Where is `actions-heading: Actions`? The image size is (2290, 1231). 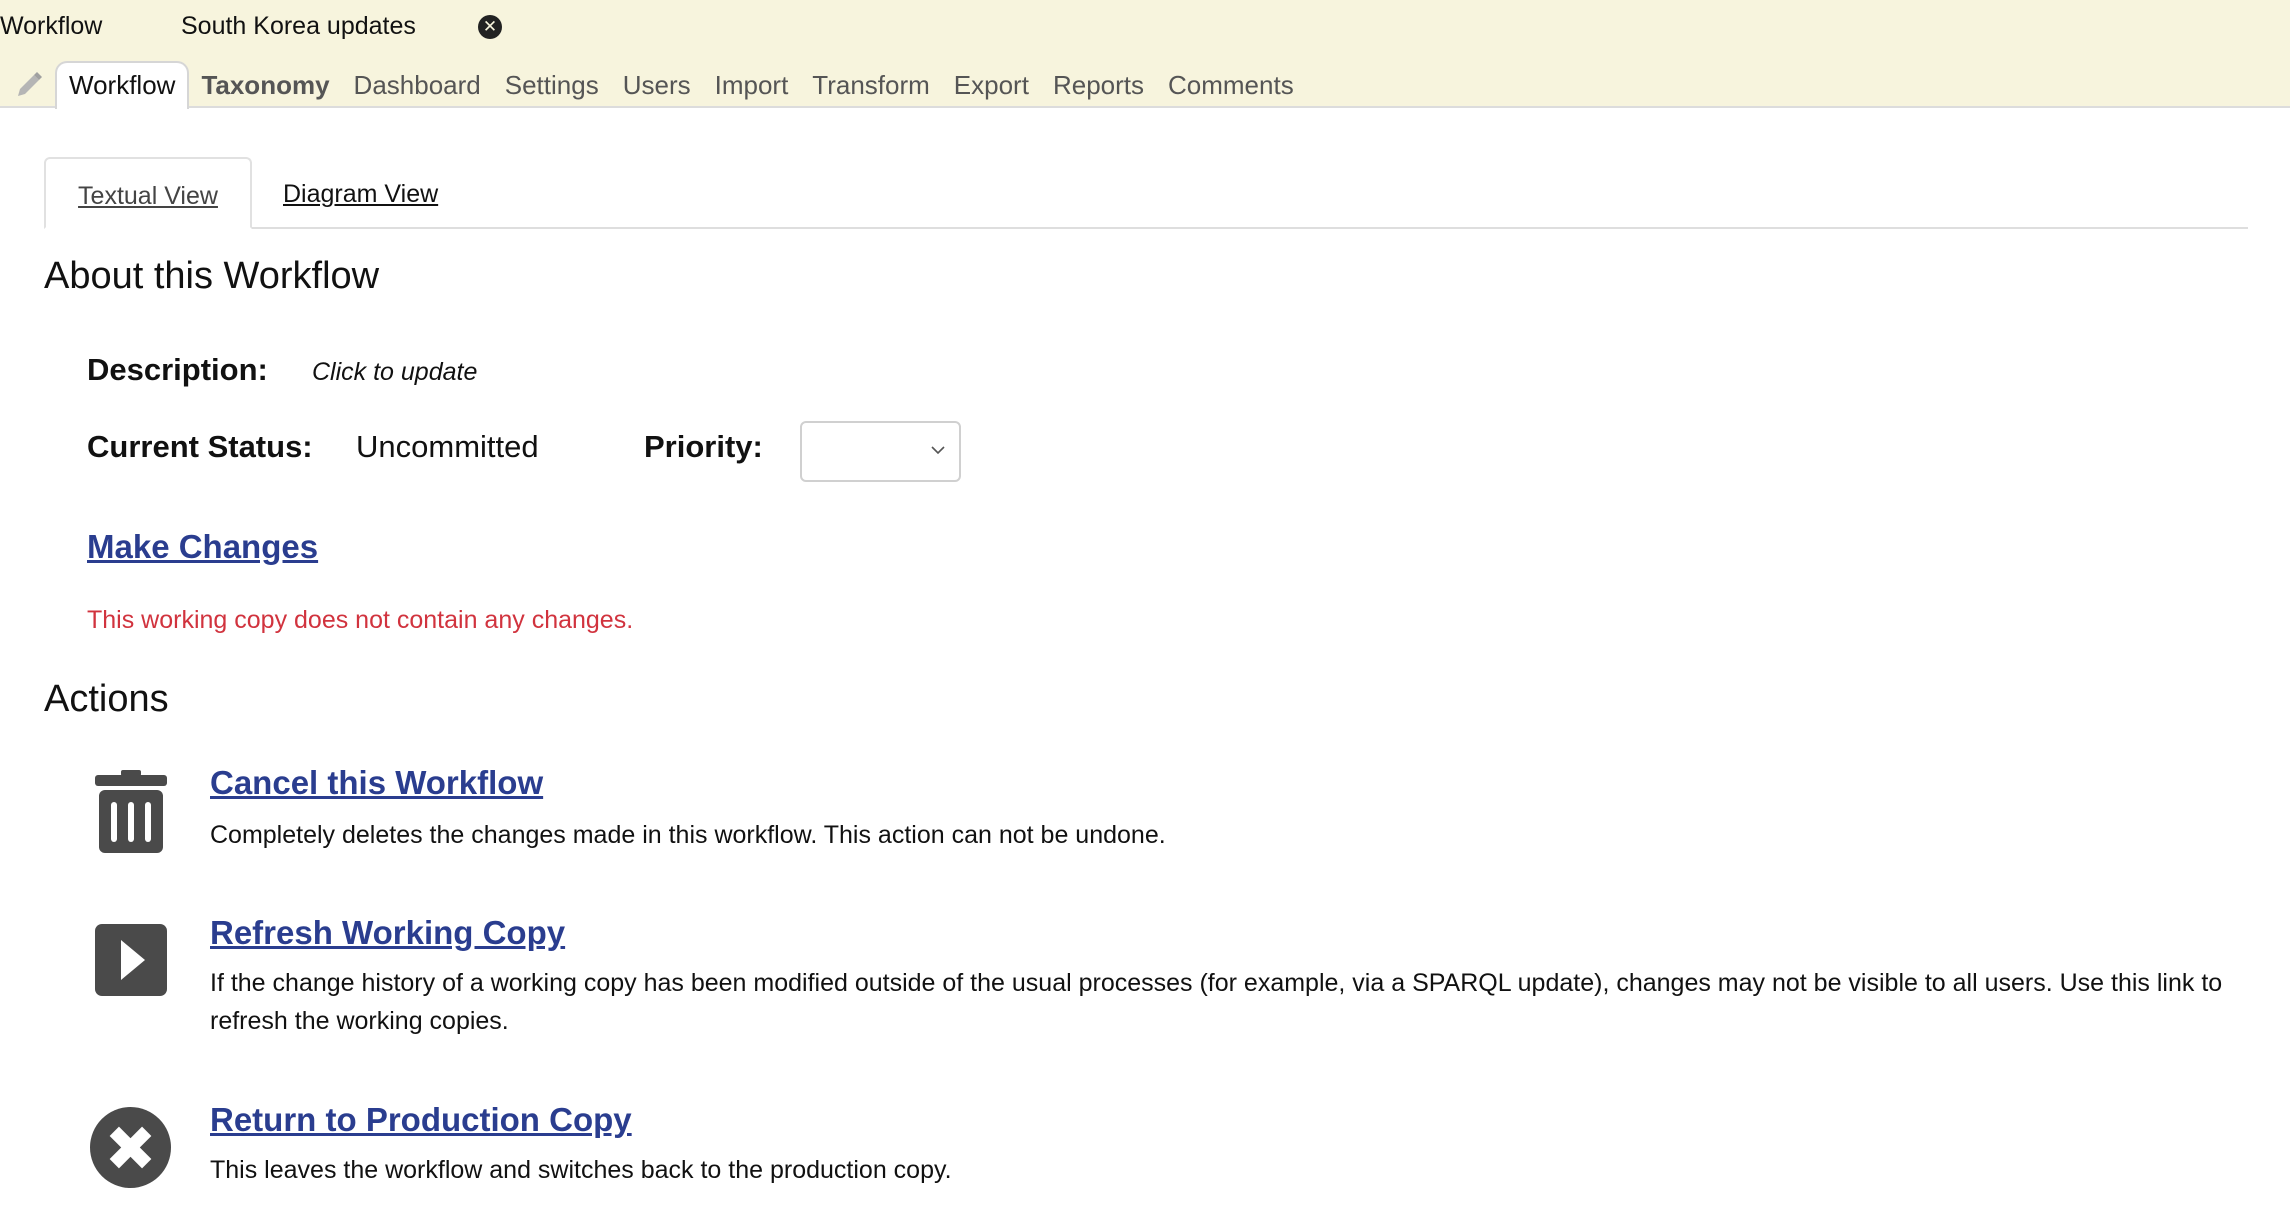
actions-heading: Actions is located at coordinates (106, 699).